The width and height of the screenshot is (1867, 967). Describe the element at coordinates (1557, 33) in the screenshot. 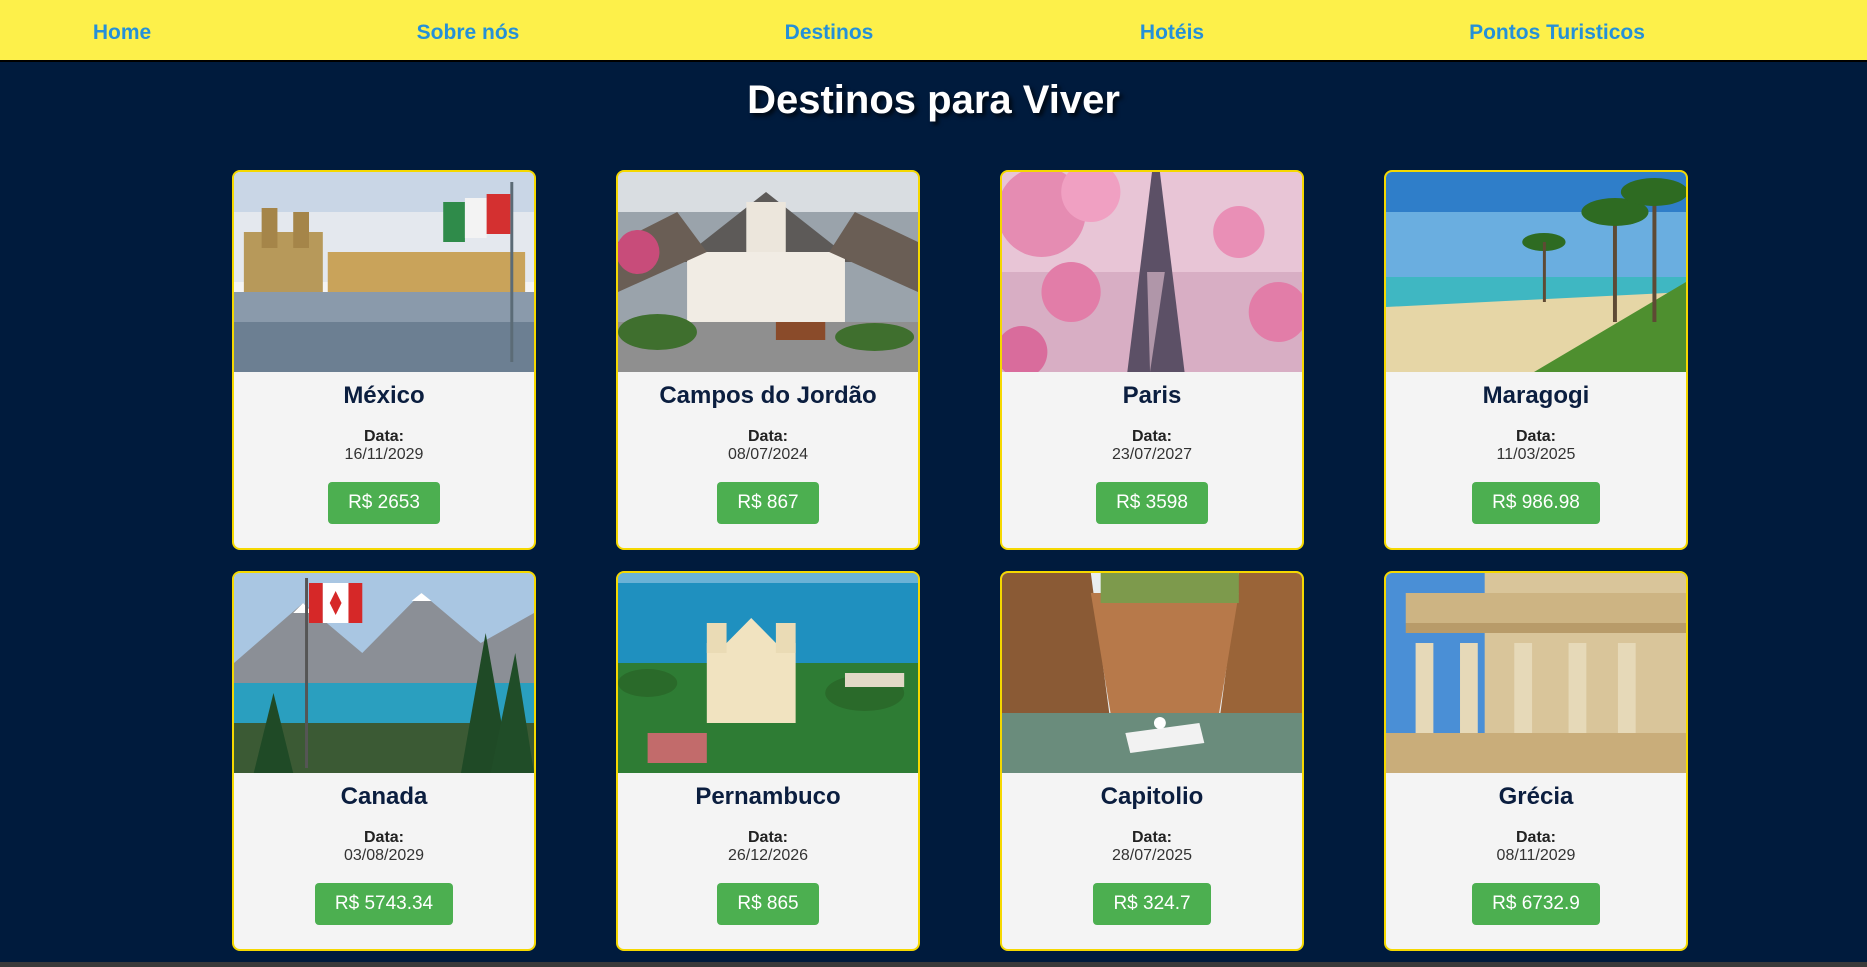

I see `nav-link-pontos-turisticos: Pontos Turisticos` at that location.